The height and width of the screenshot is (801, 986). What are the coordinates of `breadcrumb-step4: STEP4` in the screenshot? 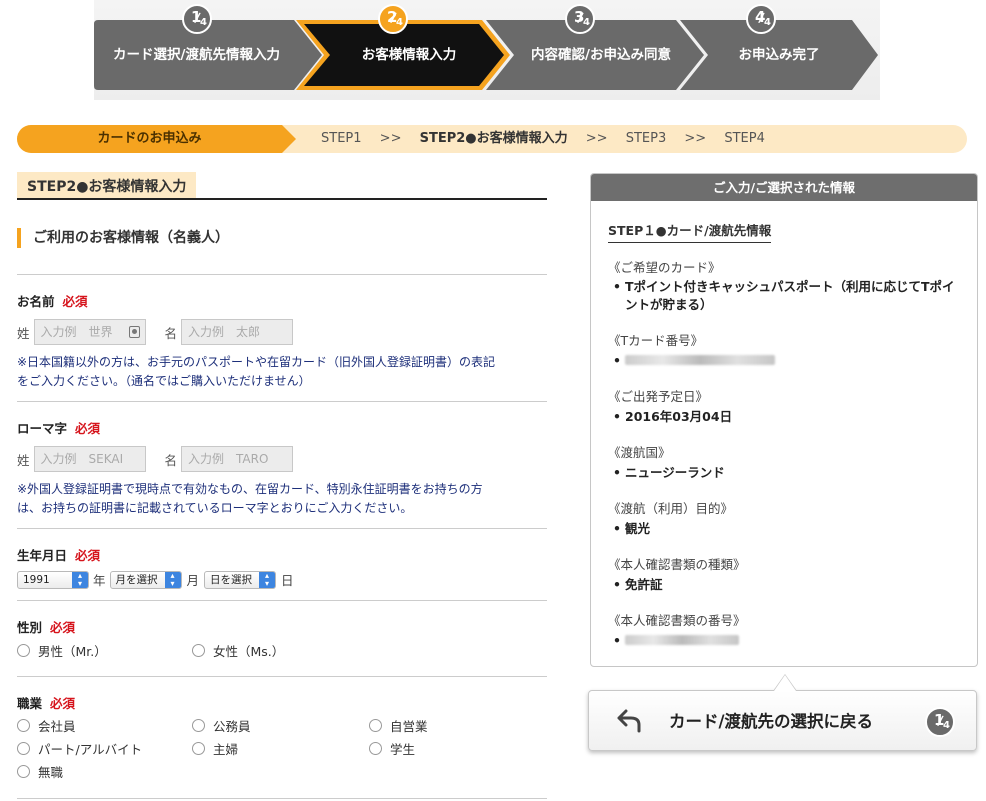 It's located at (744, 138).